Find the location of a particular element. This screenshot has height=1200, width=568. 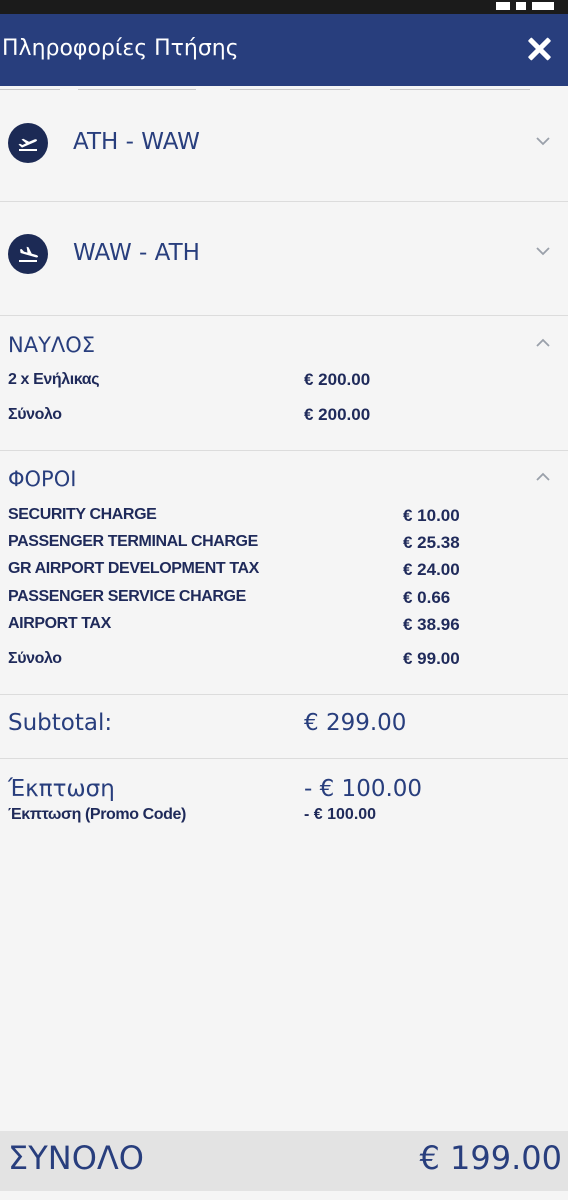

status-bar is located at coordinates (284, 7).